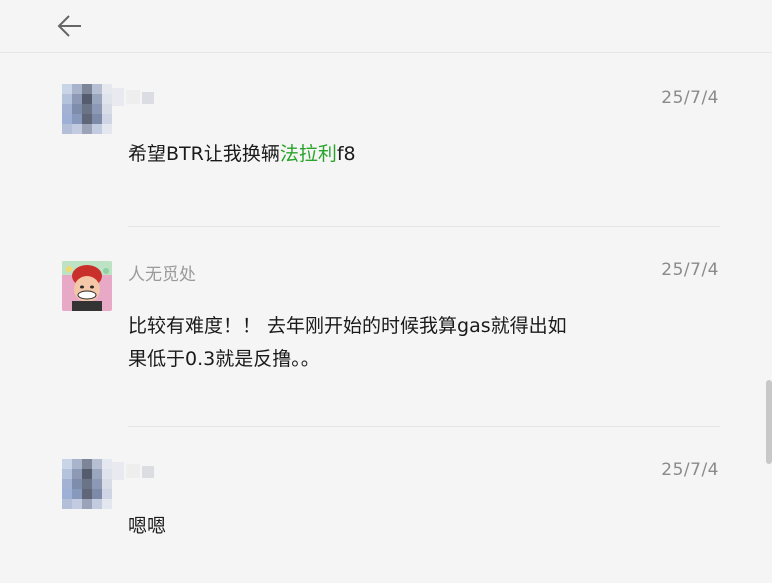 The image size is (772, 583). What do you see at coordinates (346, 154) in the screenshot?
I see `comment-text-part: f8` at bounding box center [346, 154].